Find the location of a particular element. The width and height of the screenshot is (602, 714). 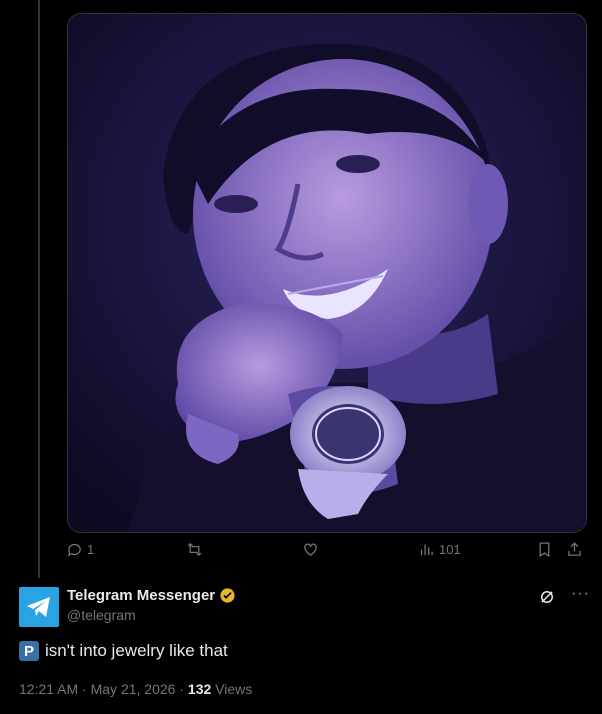

grok-icon is located at coordinates (547, 597).